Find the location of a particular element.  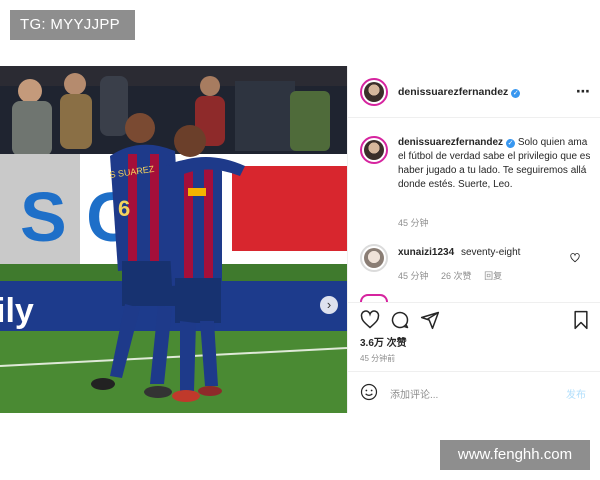

post-time: 45 分钟前 is located at coordinates (378, 358).